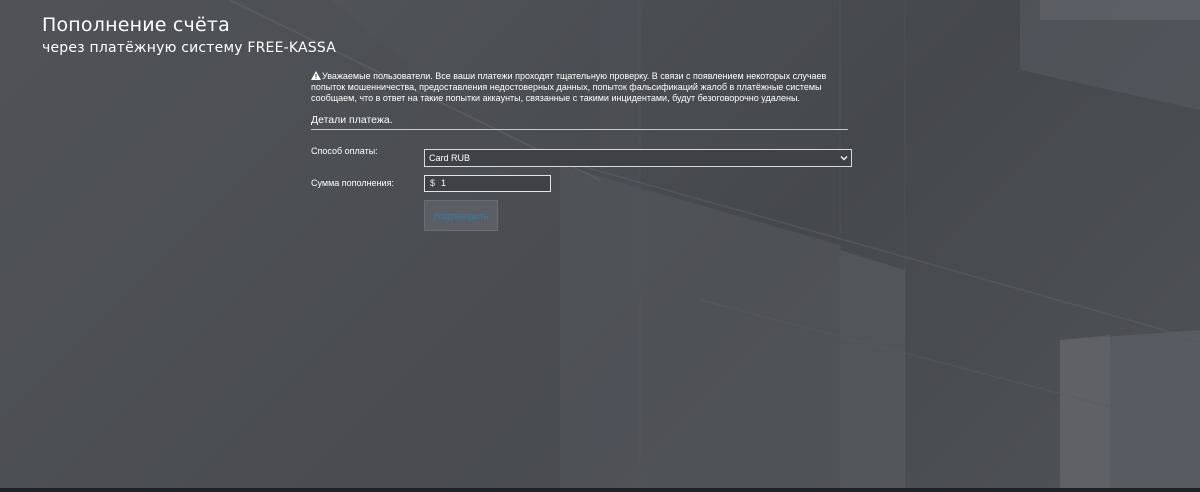 This screenshot has height=492, width=1200. I want to click on page-title: Пополнение счёта, so click(136, 25).